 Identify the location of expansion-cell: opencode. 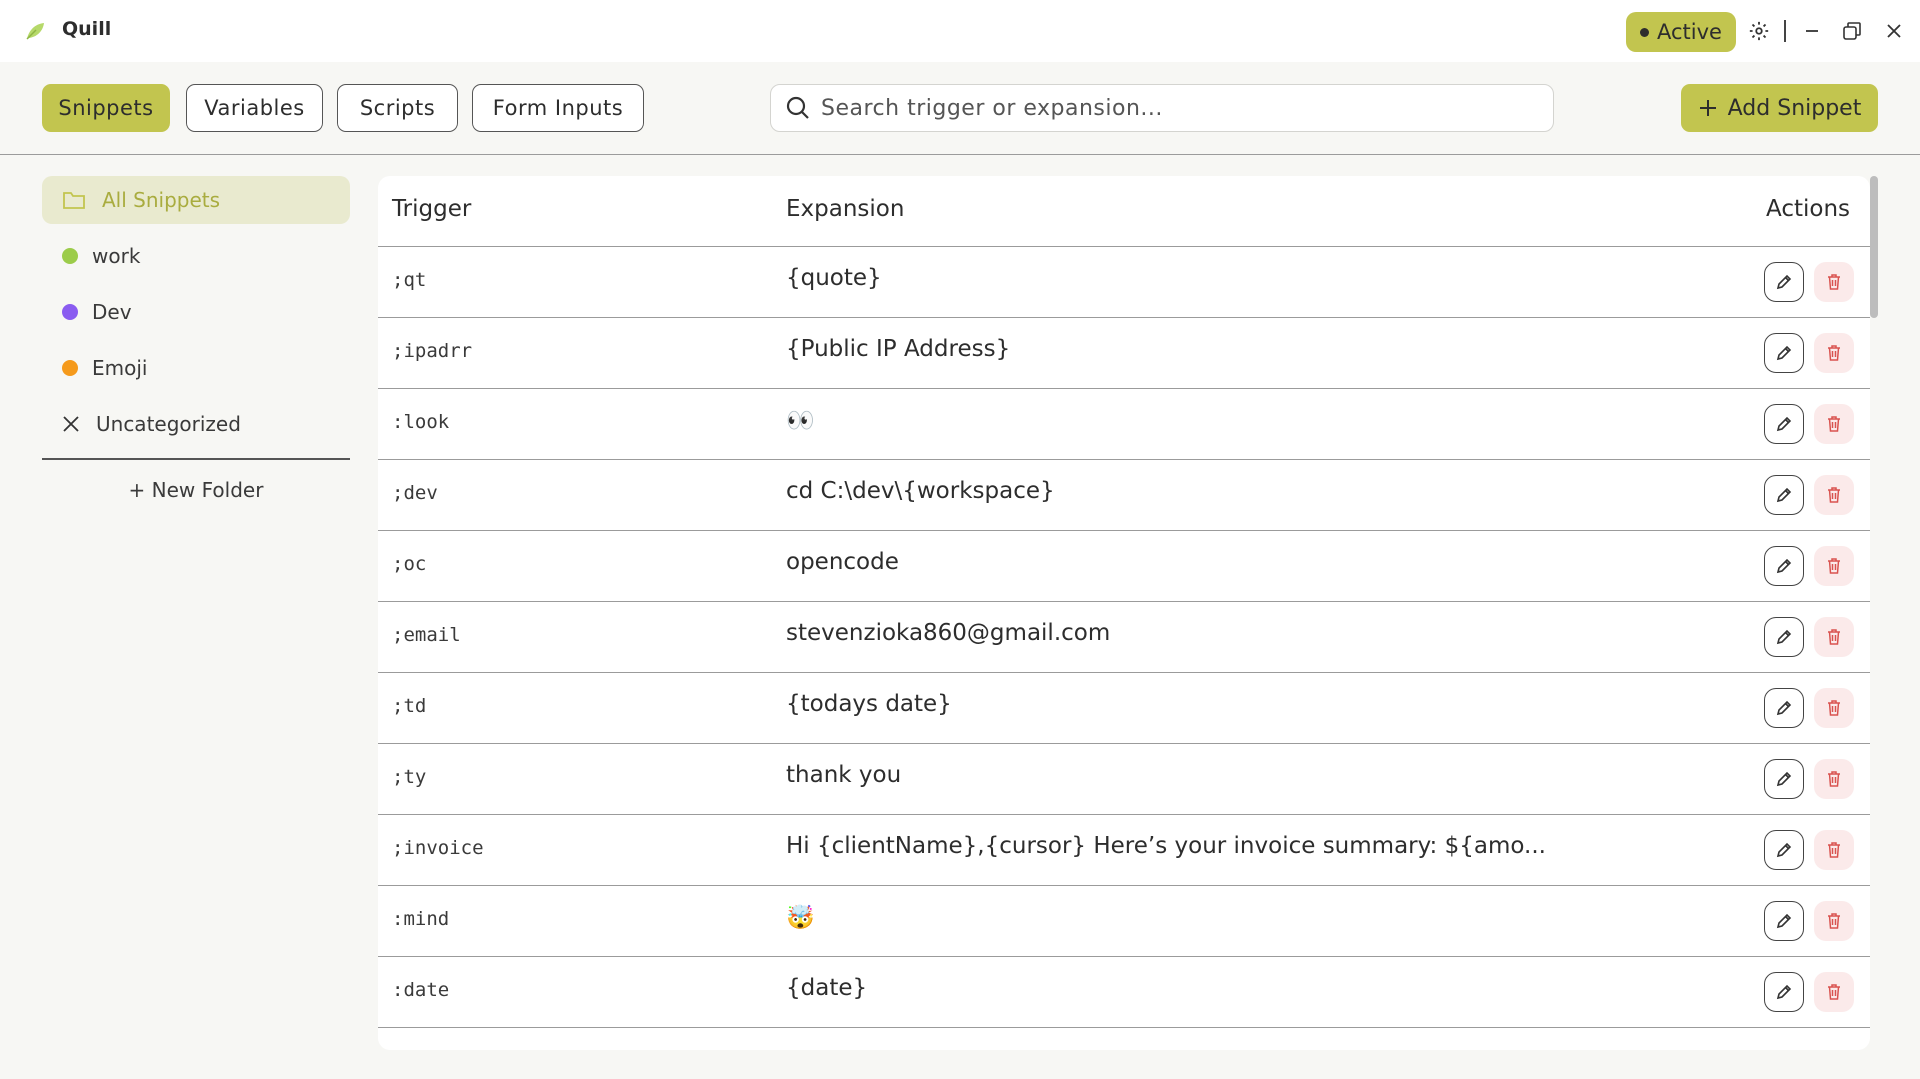
(842, 562).